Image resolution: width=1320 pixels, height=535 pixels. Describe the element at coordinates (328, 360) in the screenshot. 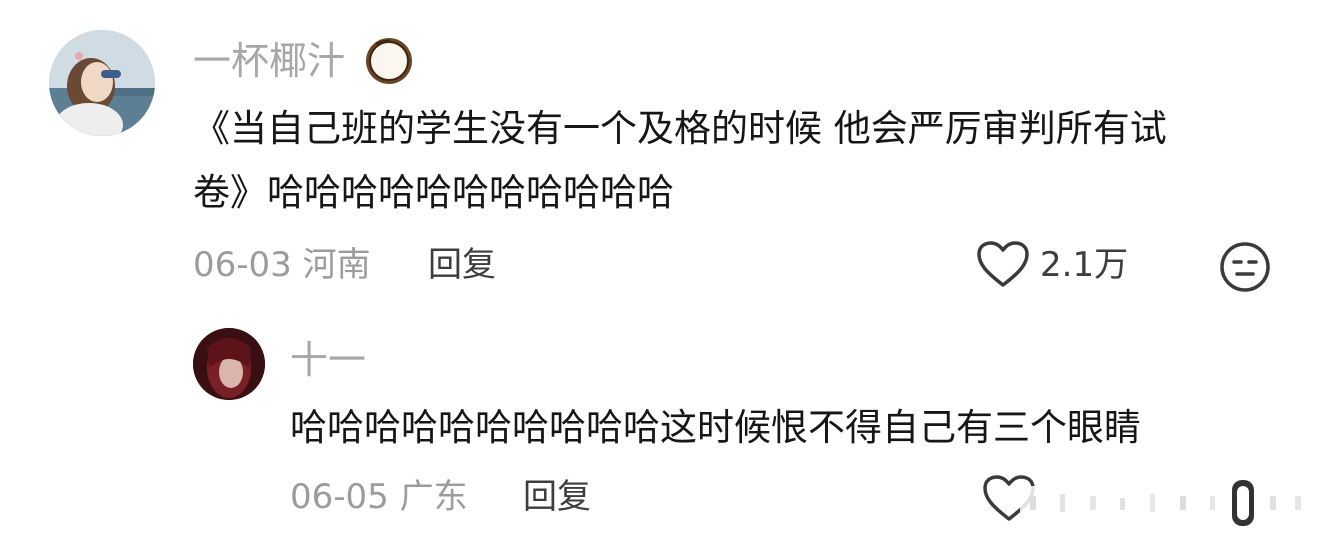

I see `username: 十一` at that location.